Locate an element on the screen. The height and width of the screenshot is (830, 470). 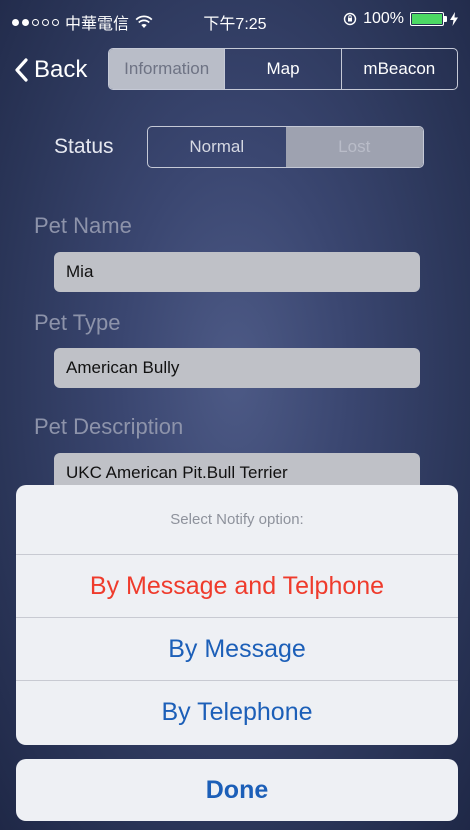
status-bar: 中華電信 下午7:25 100% is located at coordinates (235, 20).